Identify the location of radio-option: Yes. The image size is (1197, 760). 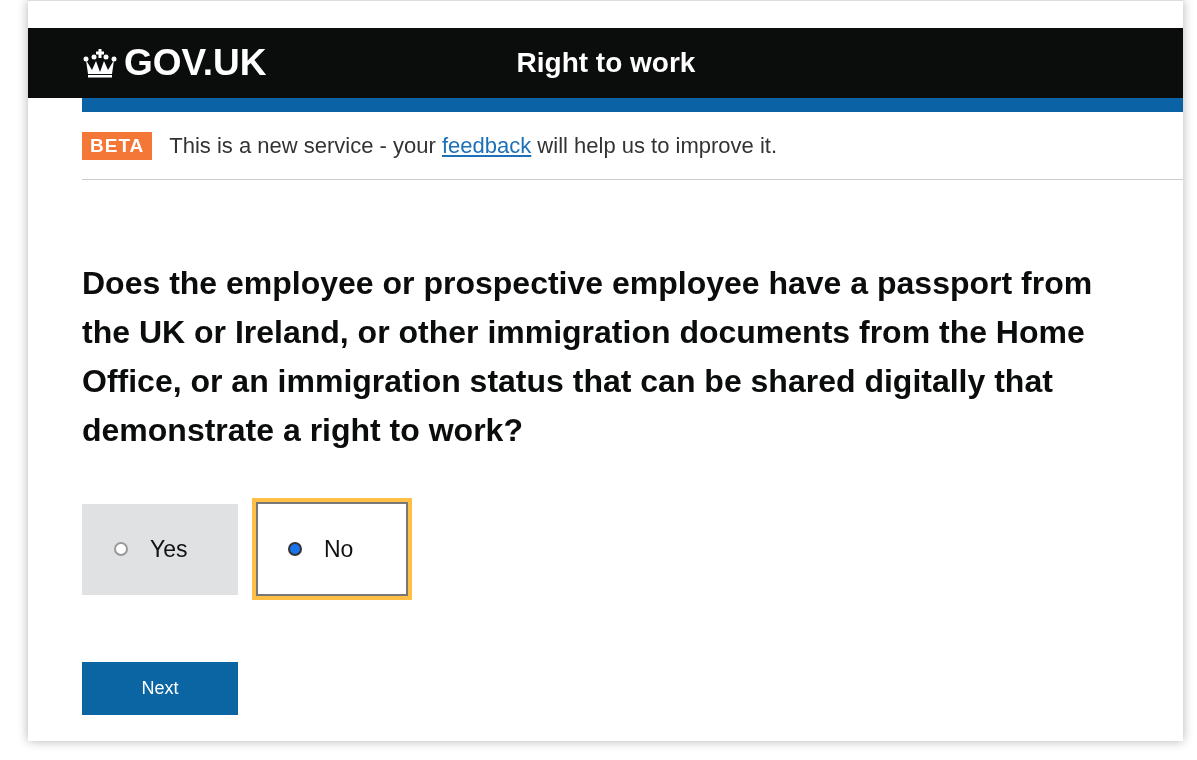
(160, 549).